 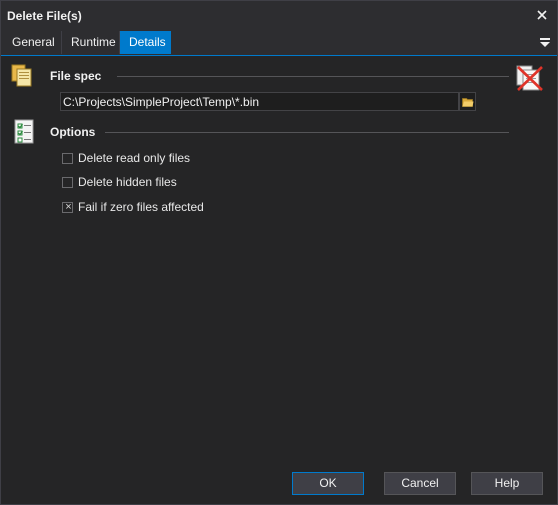 I want to click on file-spec-heading: File spec, so click(x=76, y=76).